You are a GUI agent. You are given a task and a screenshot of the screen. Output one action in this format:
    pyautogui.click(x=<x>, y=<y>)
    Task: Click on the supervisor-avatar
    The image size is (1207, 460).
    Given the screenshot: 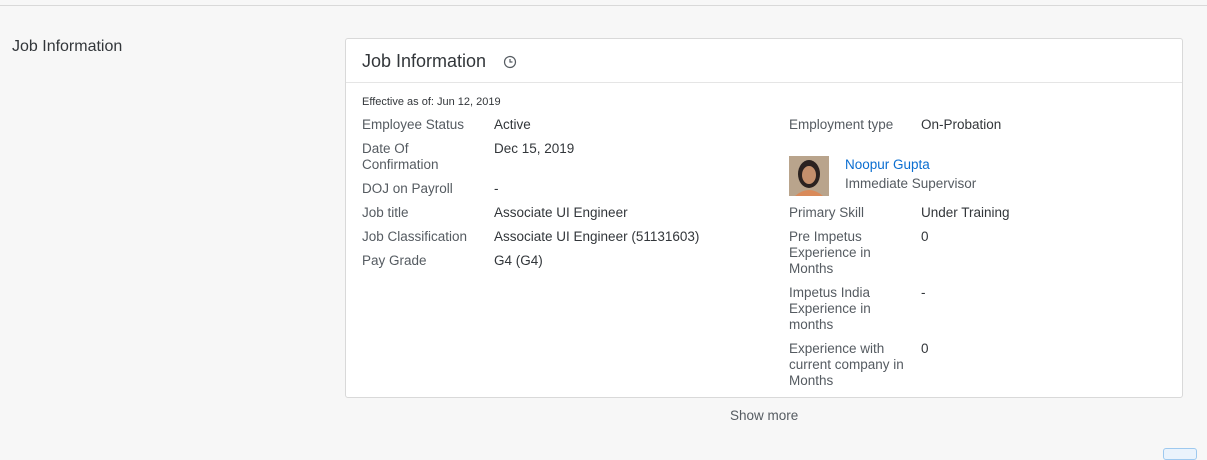 What is the action you would take?
    pyautogui.click(x=809, y=176)
    